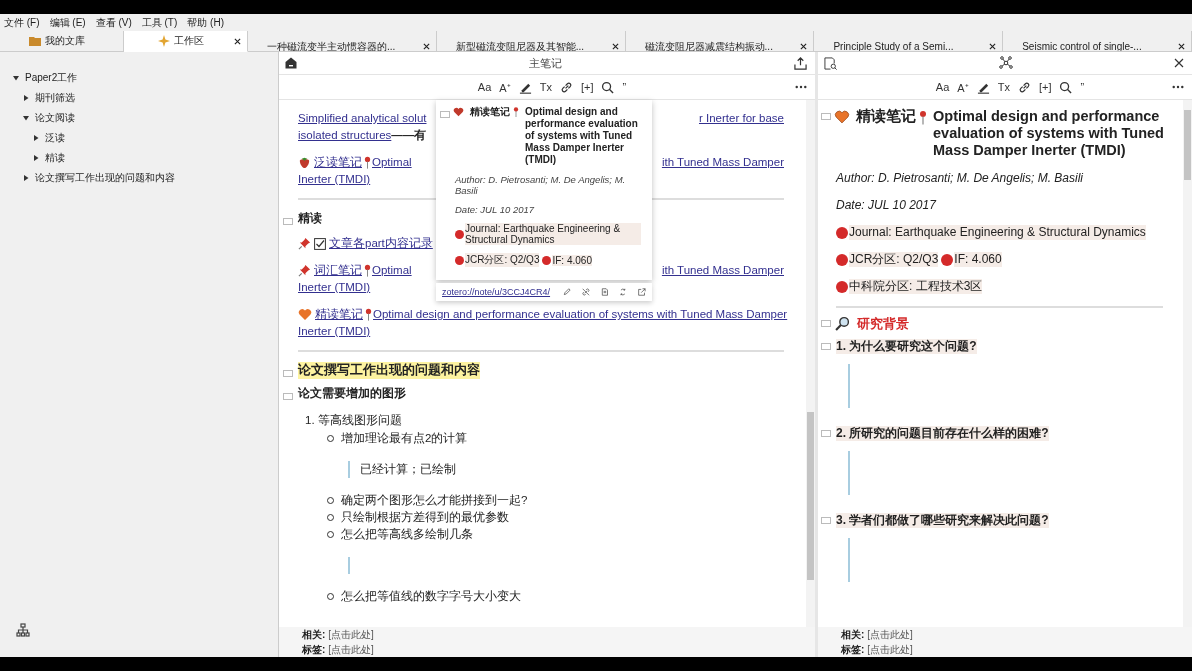  What do you see at coordinates (55, 98) in the screenshot?
I see `tree-item: 期刊筛选` at bounding box center [55, 98].